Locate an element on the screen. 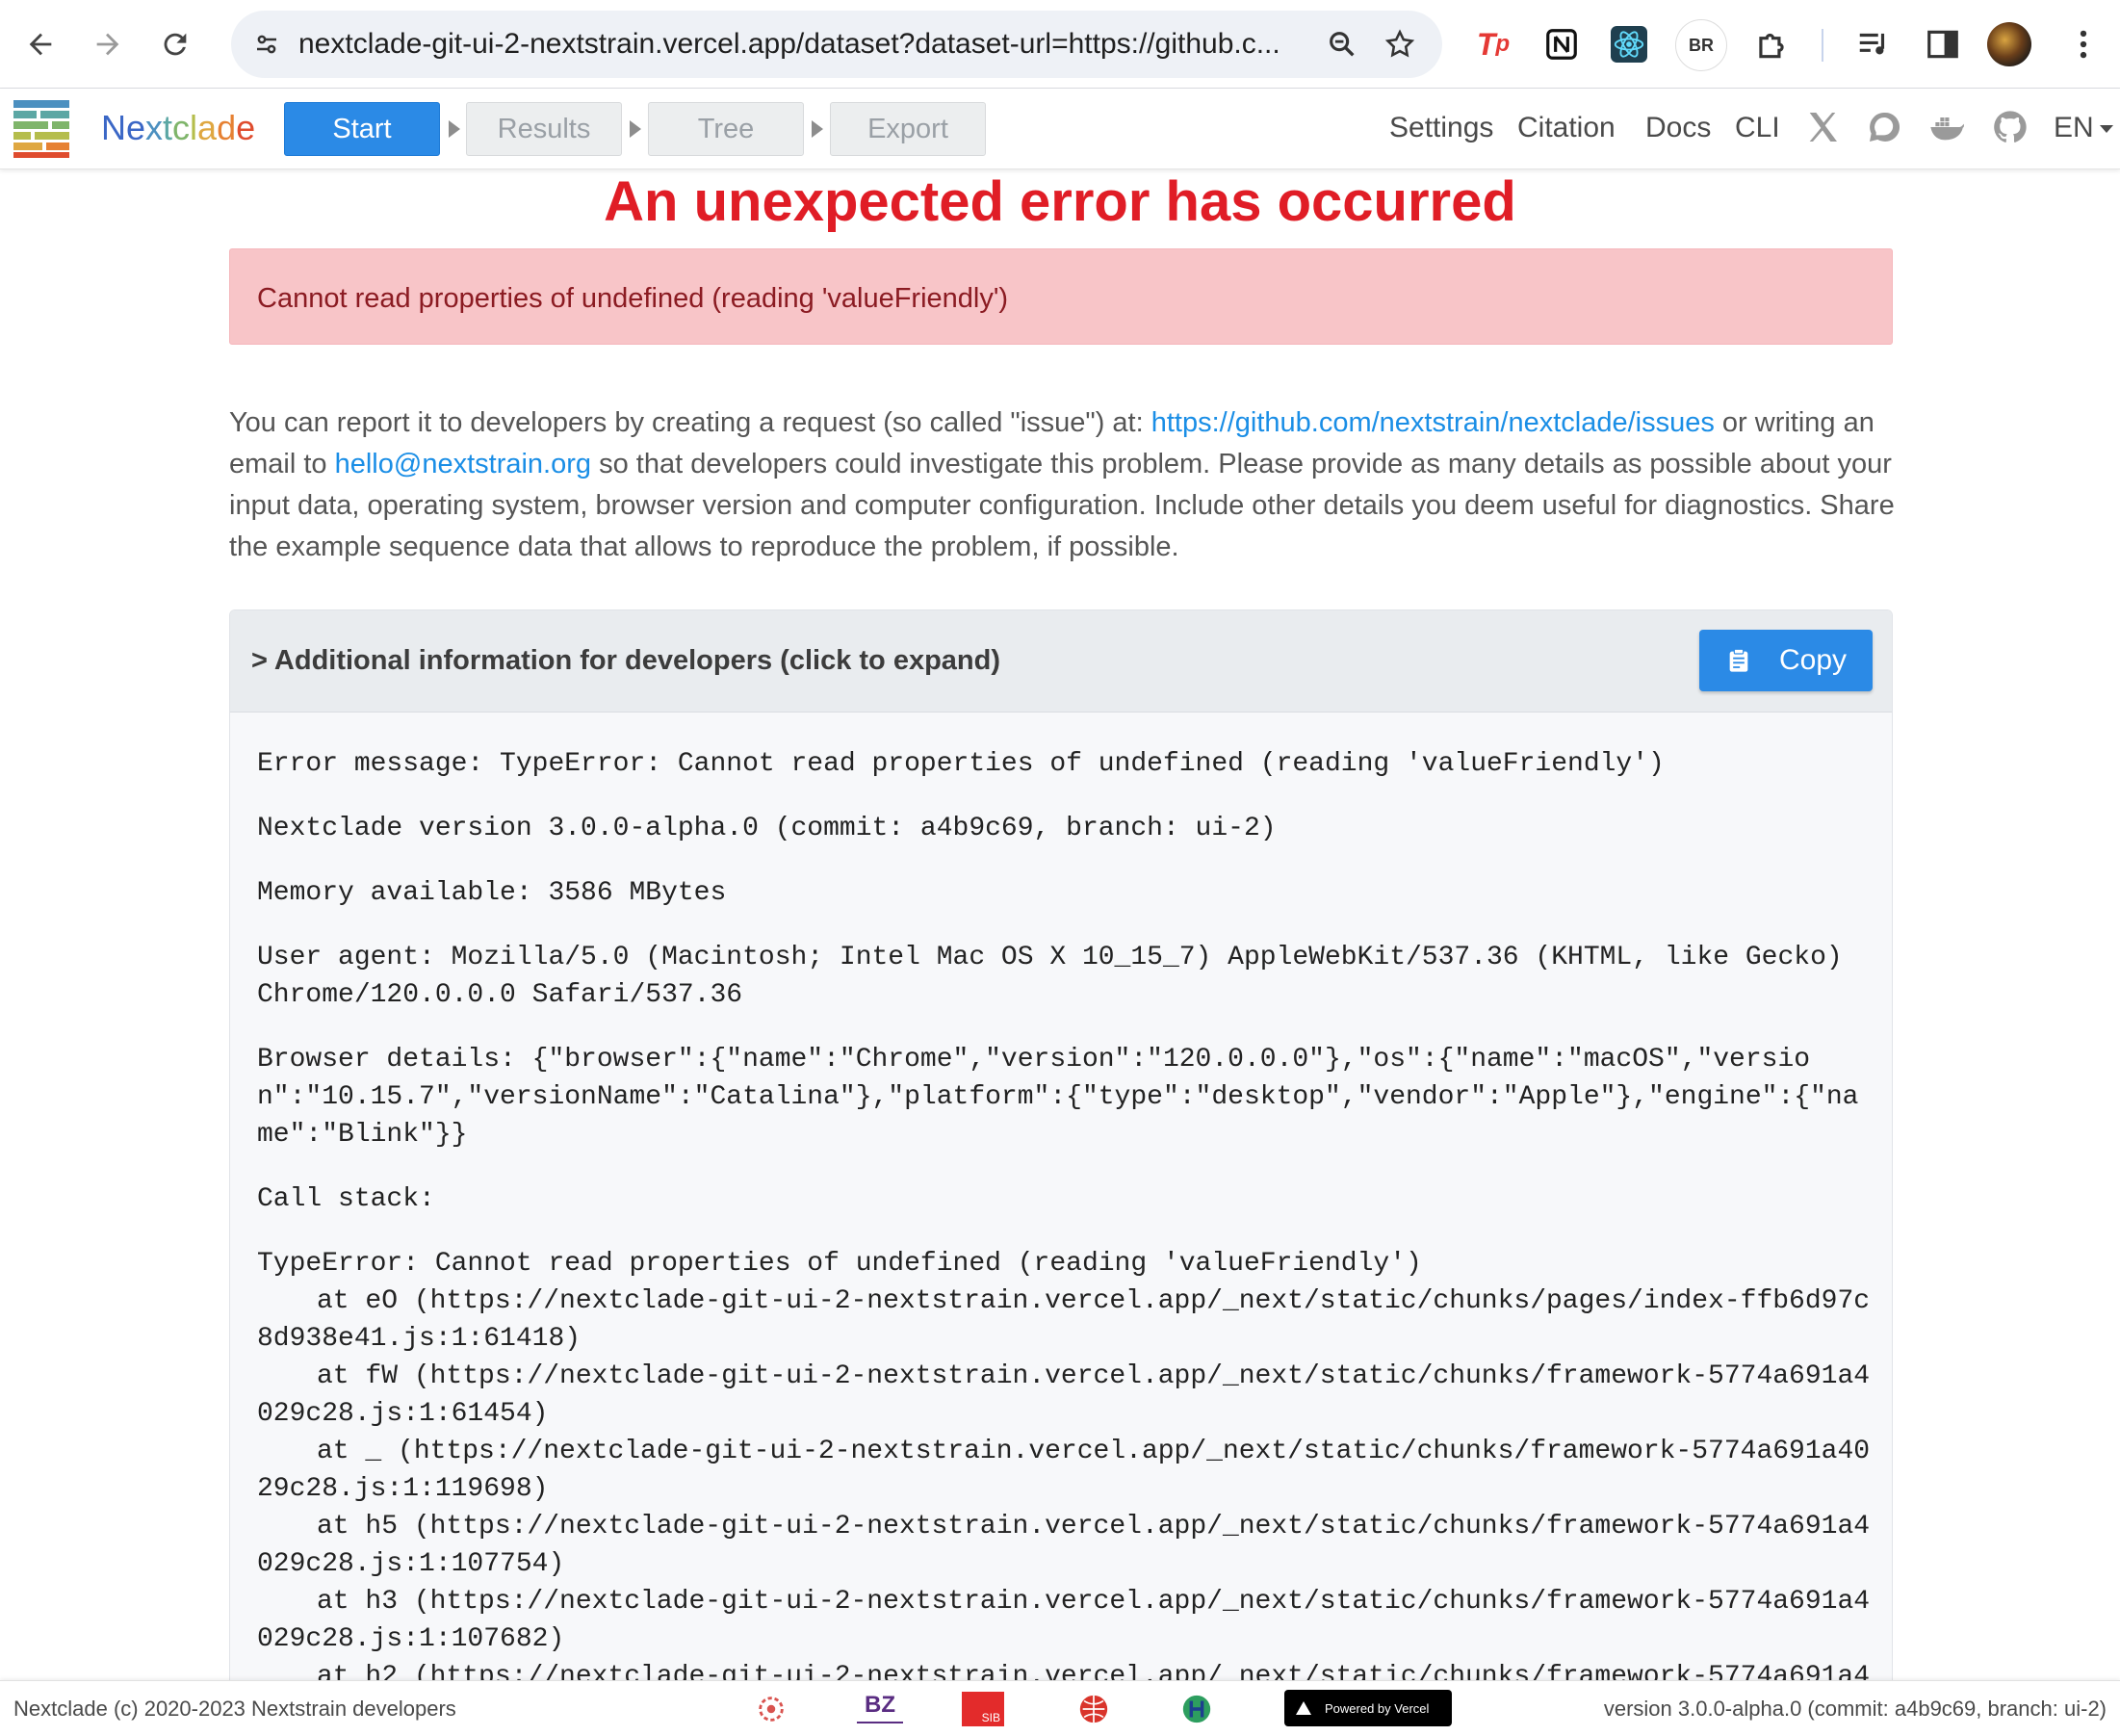  language-selector: EN is located at coordinates (2083, 128).